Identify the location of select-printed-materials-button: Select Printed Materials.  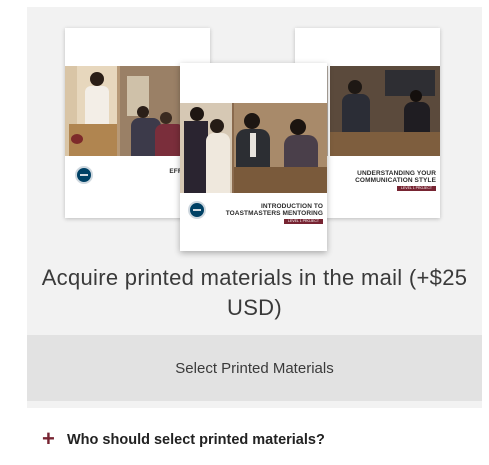
(254, 368).